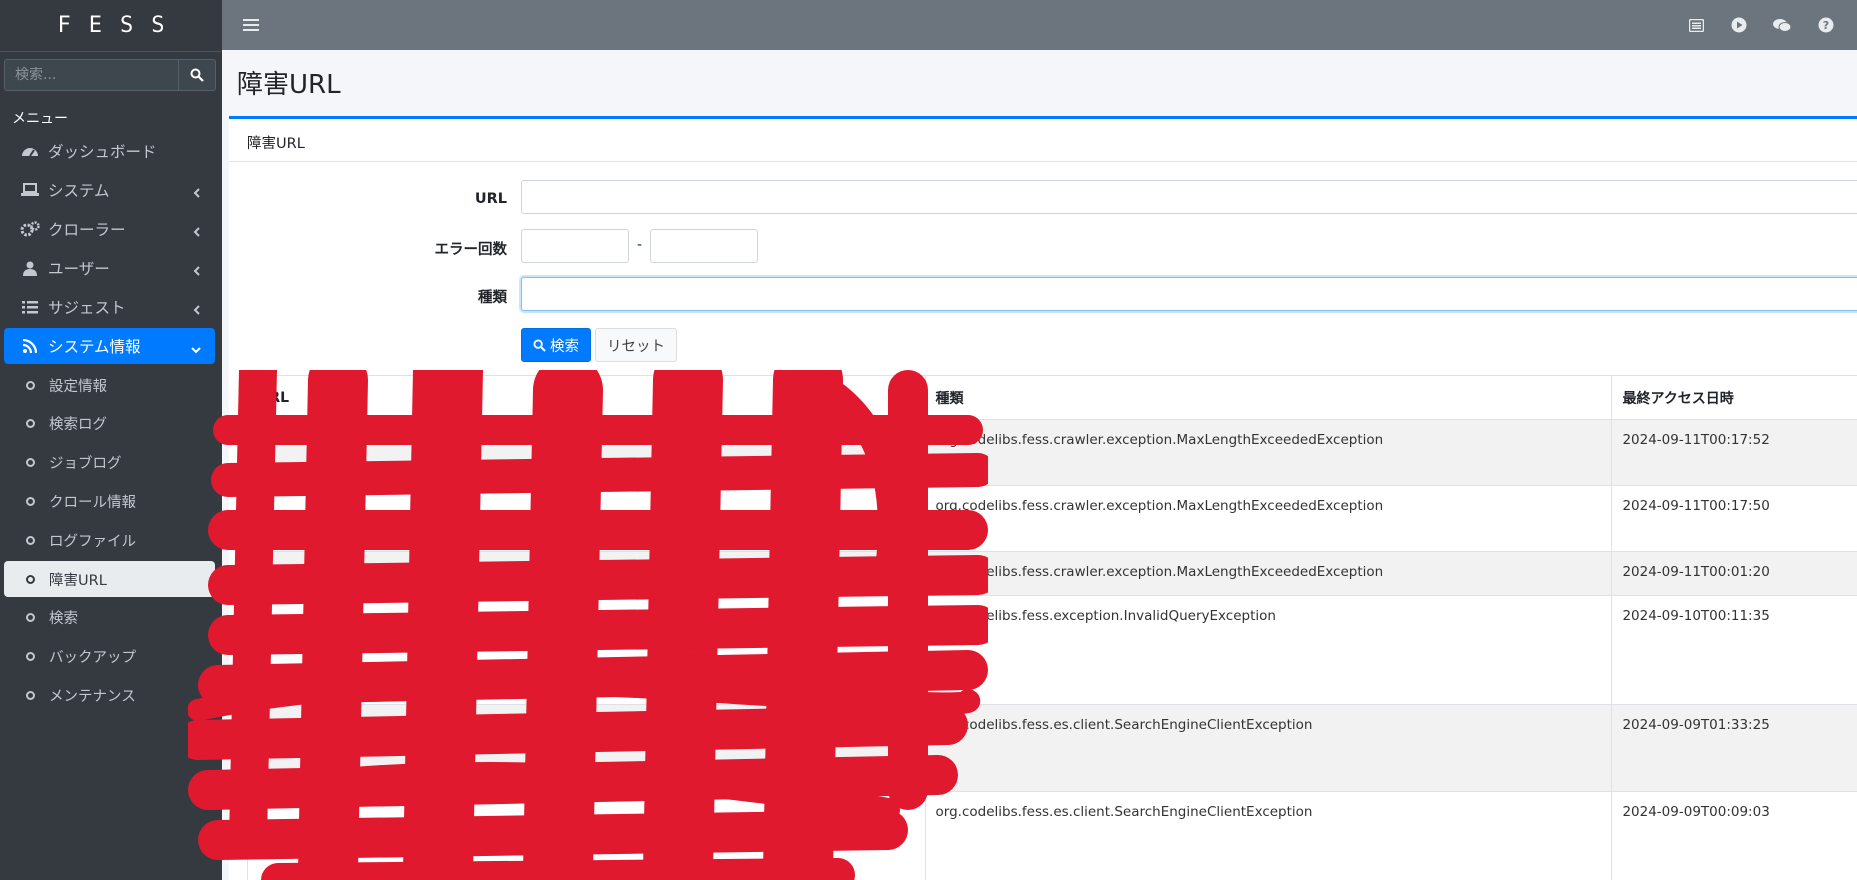  I want to click on sidebar-subitem-search-log: 検索ログ, so click(109, 423).